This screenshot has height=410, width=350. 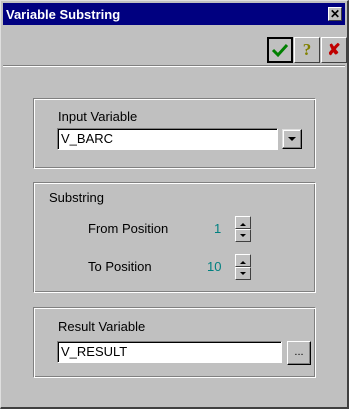 I want to click on chevron-down-icon, so click(x=292, y=139).